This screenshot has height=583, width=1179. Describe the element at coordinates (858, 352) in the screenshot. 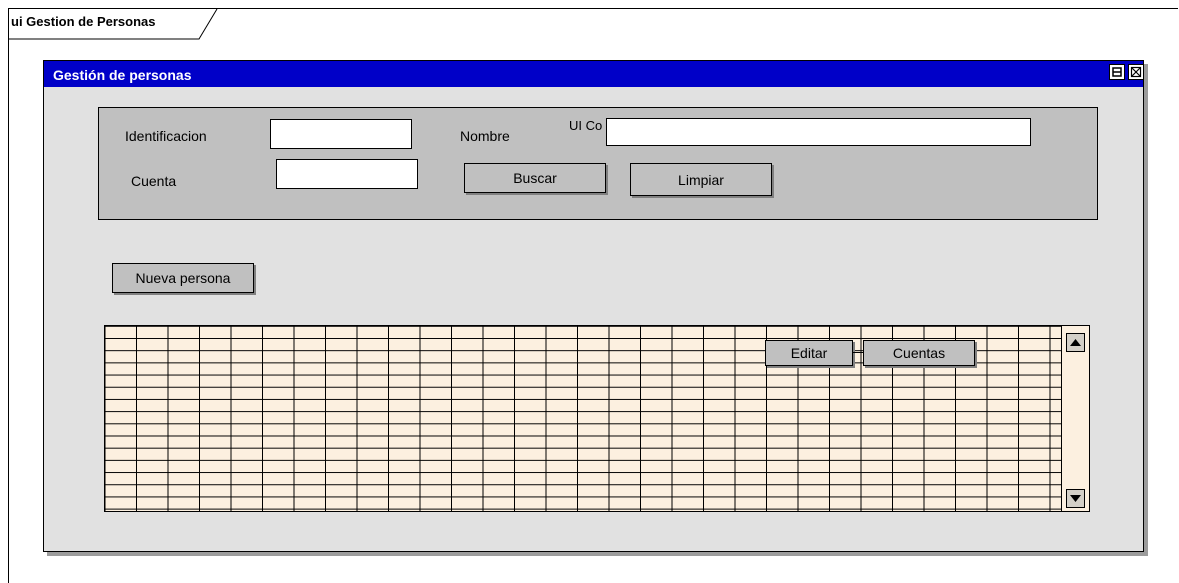

I see `connector-line` at that location.